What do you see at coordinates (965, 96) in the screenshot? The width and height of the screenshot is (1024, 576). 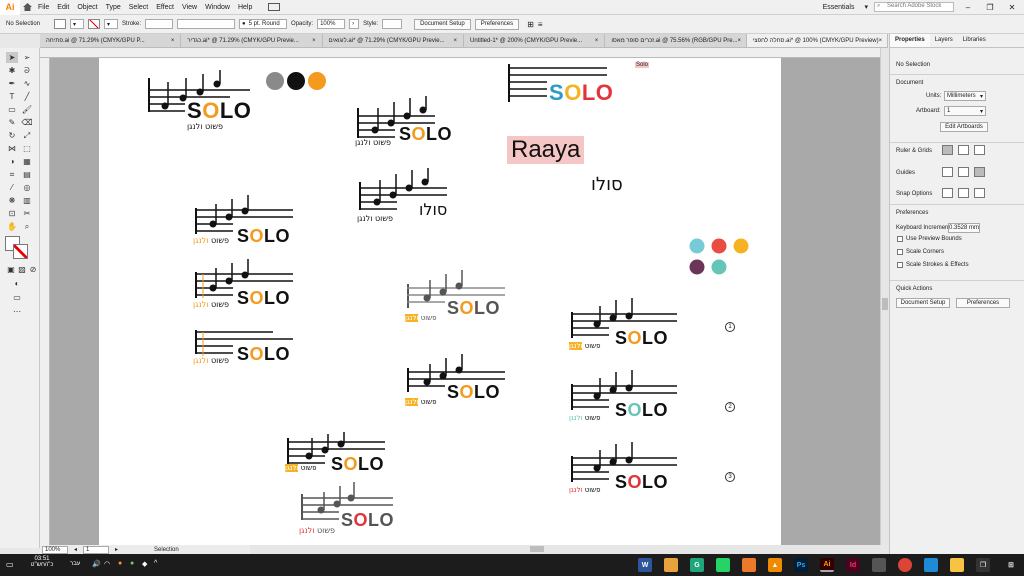 I see `units-dropdown: Millimeters ▾` at bounding box center [965, 96].